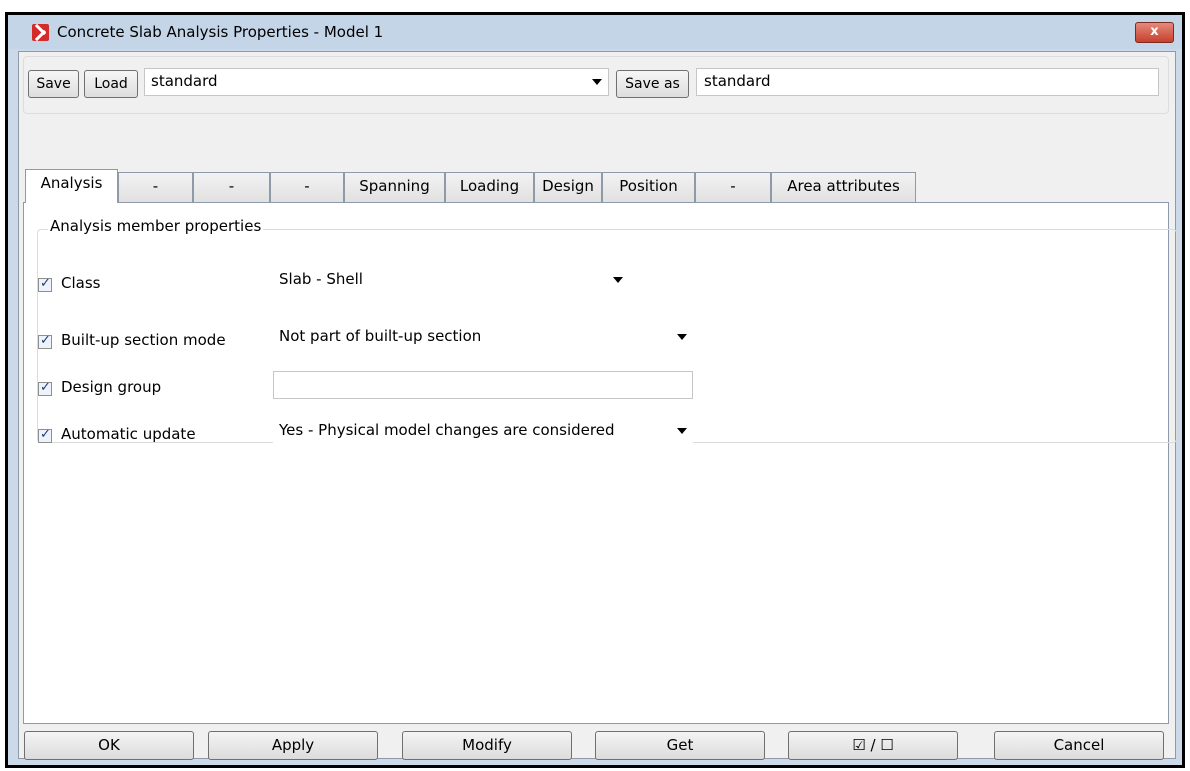  Describe the element at coordinates (45, 341) in the screenshot. I see `built-up-checkbox` at that location.